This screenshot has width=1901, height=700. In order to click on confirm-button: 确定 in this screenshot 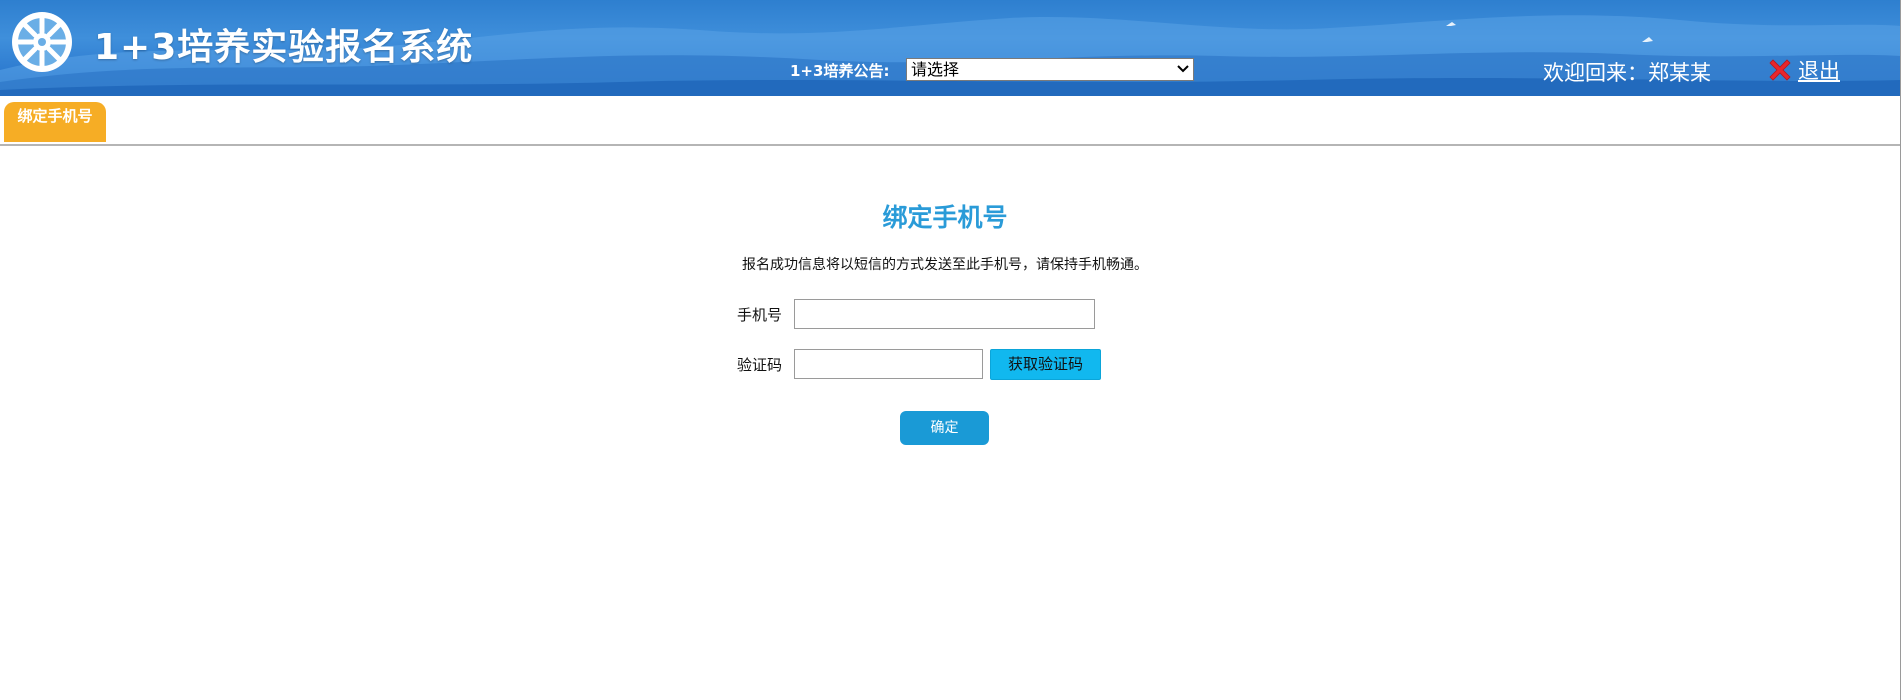, I will do `click(944, 428)`.